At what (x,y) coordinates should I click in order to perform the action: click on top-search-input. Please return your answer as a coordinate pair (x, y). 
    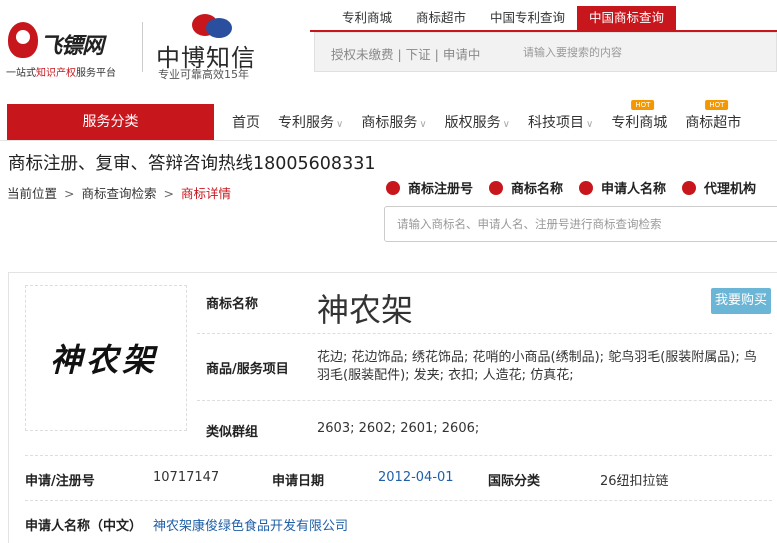
    Looking at the image, I should click on (643, 52).